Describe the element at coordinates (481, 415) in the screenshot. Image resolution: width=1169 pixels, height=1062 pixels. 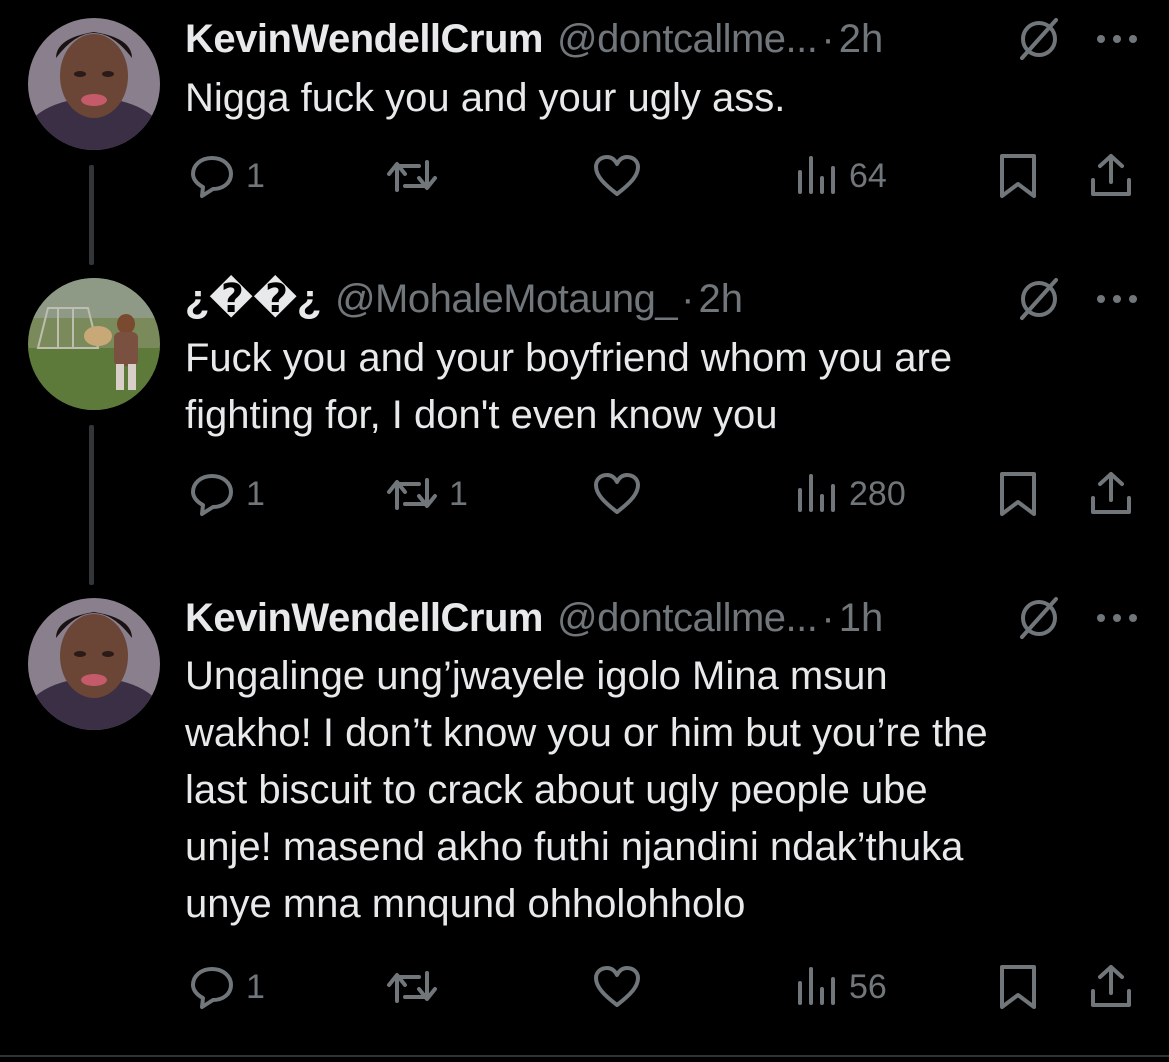
I see `tweet-text-line: fighting for, I don't even know you` at that location.